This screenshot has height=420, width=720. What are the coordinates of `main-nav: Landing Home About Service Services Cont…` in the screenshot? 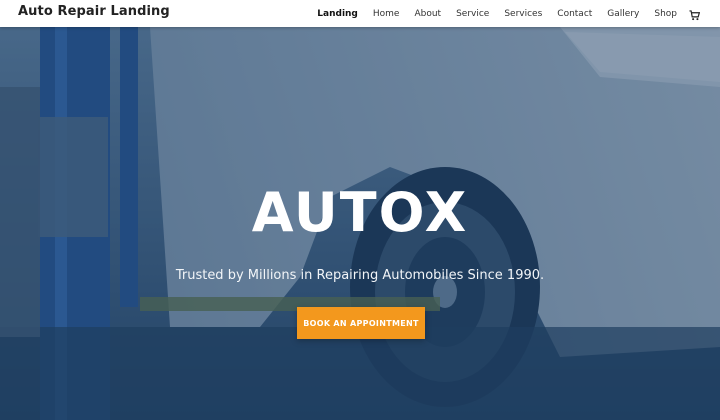 It's located at (501, 13).